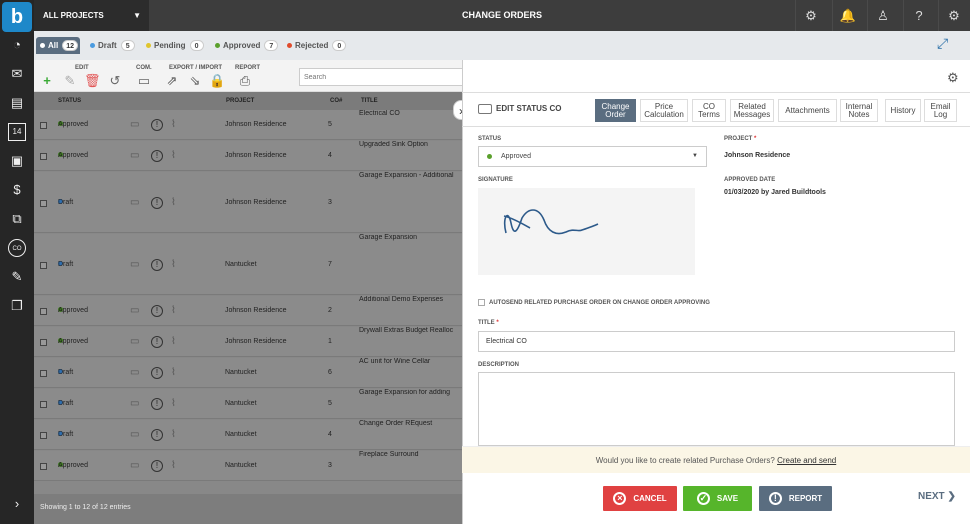 The width and height of the screenshot is (970, 524). What do you see at coordinates (315, 45) in the screenshot?
I see `filter-rejected: Rejected 0` at bounding box center [315, 45].